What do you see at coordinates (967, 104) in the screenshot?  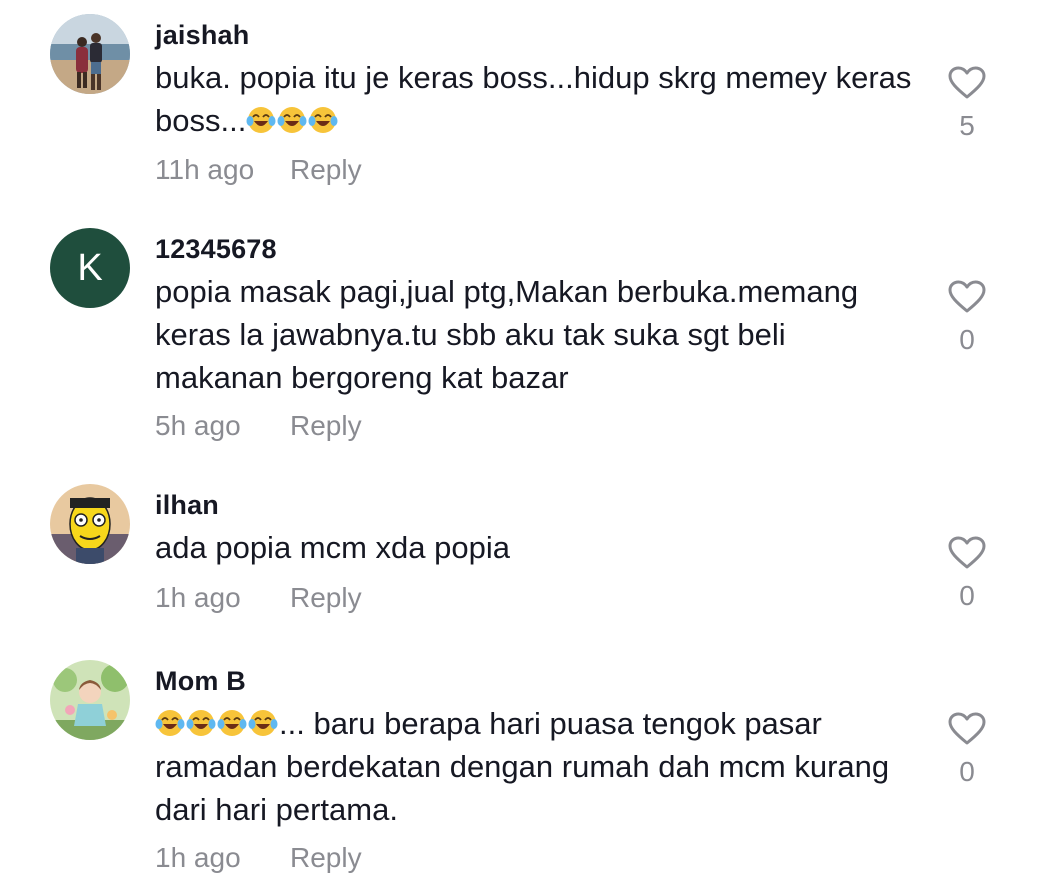 I see `like-button: 5` at bounding box center [967, 104].